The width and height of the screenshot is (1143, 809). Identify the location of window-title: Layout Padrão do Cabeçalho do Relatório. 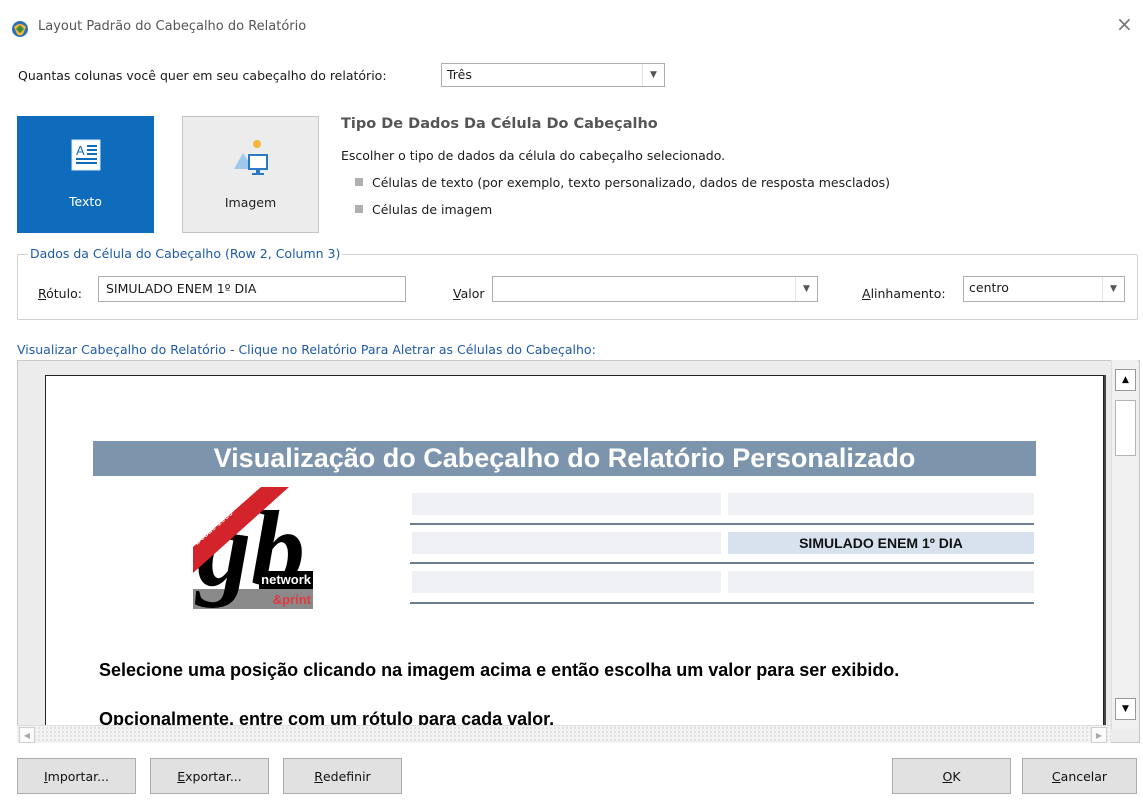
(172, 26).